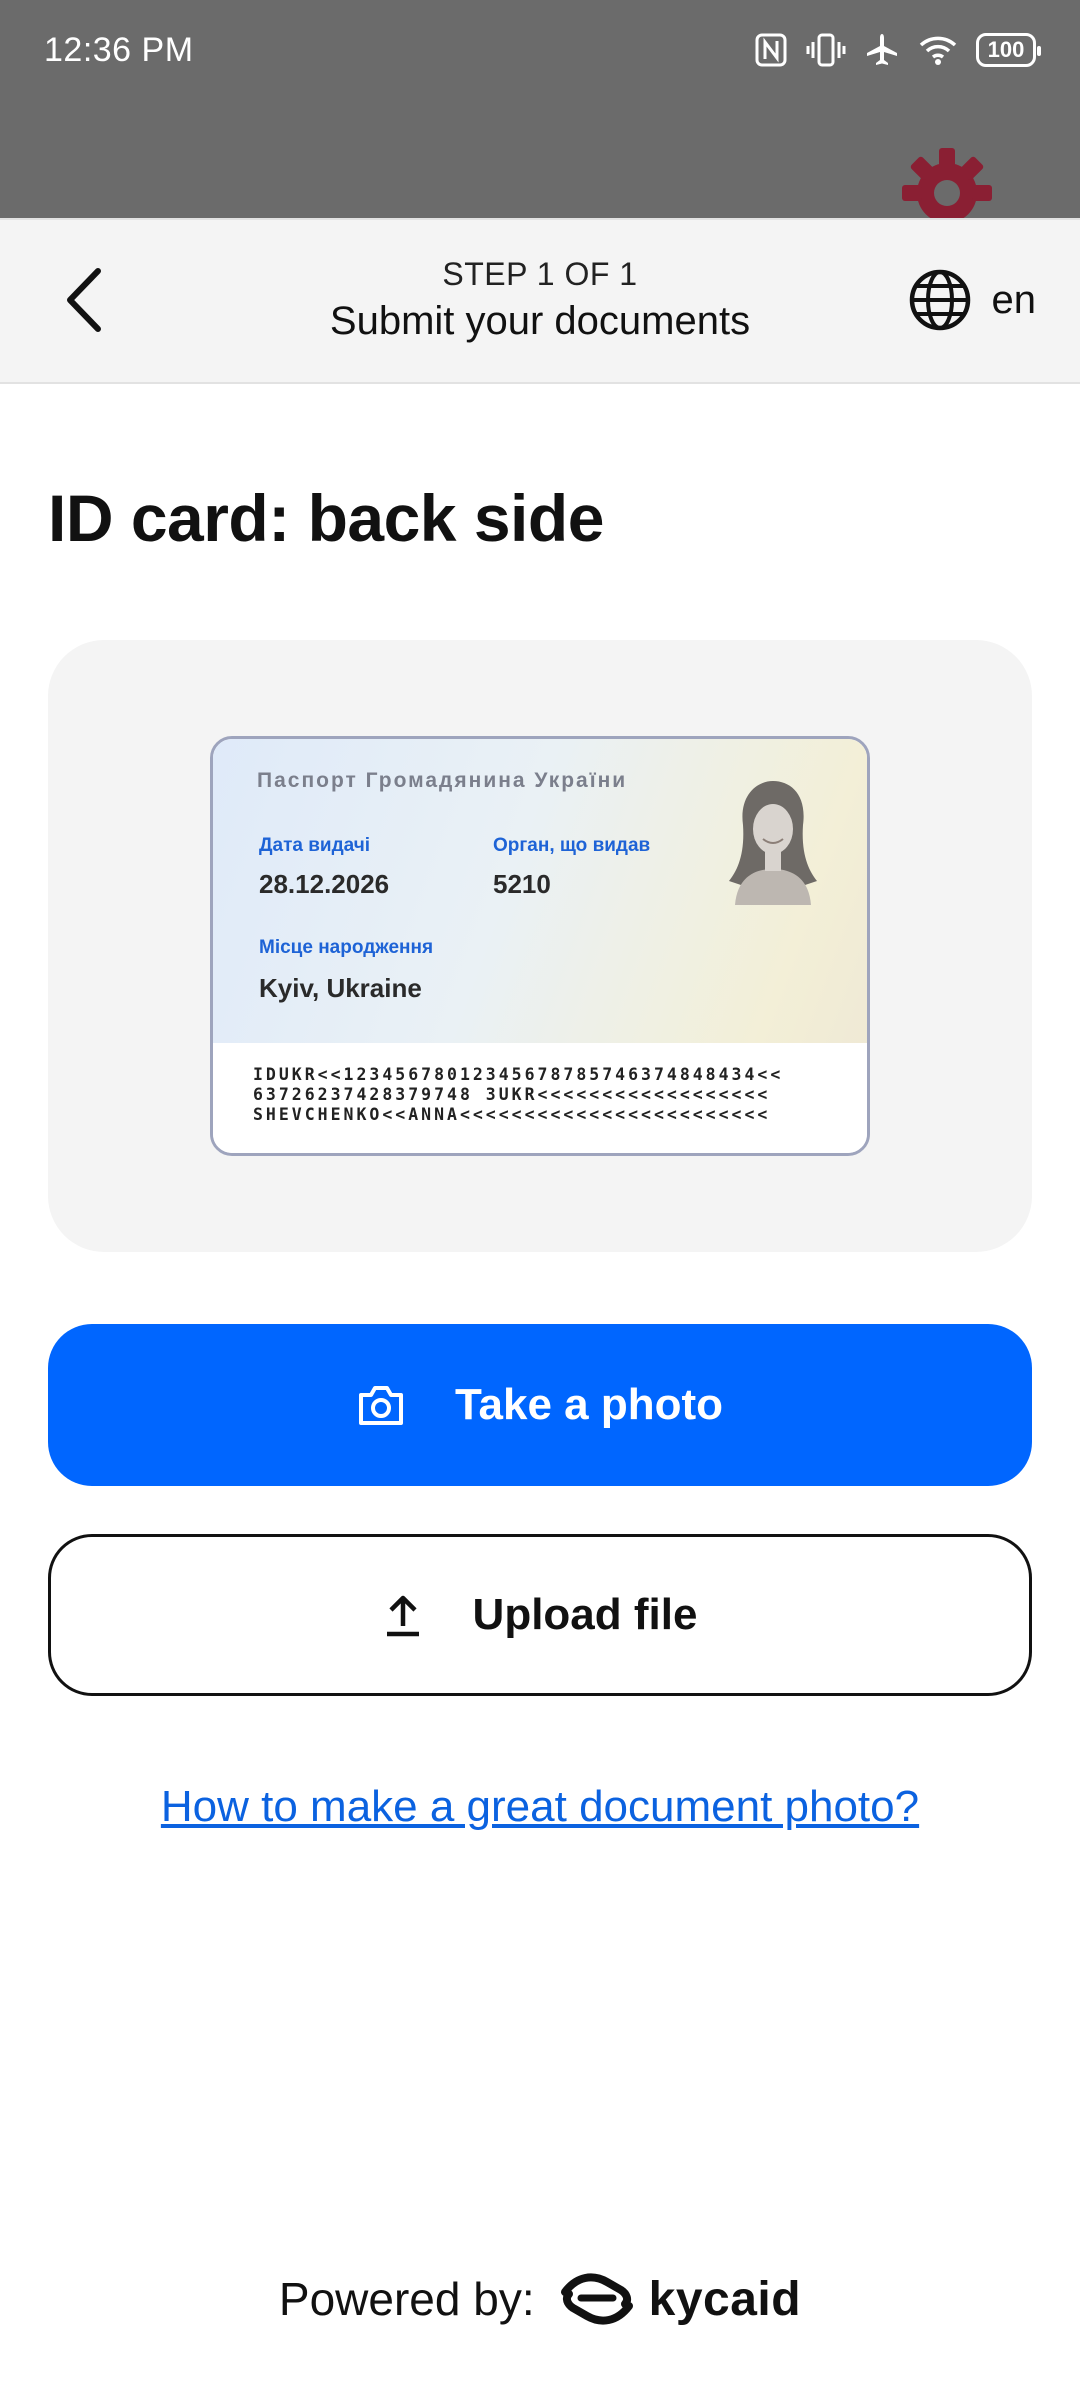 This screenshot has height=2408, width=1080. I want to click on back-button, so click(84, 300).